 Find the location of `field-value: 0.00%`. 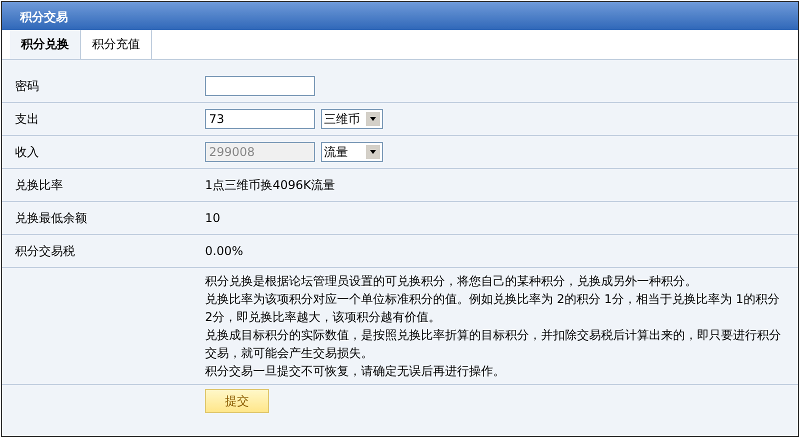

field-value: 0.00% is located at coordinates (224, 251).